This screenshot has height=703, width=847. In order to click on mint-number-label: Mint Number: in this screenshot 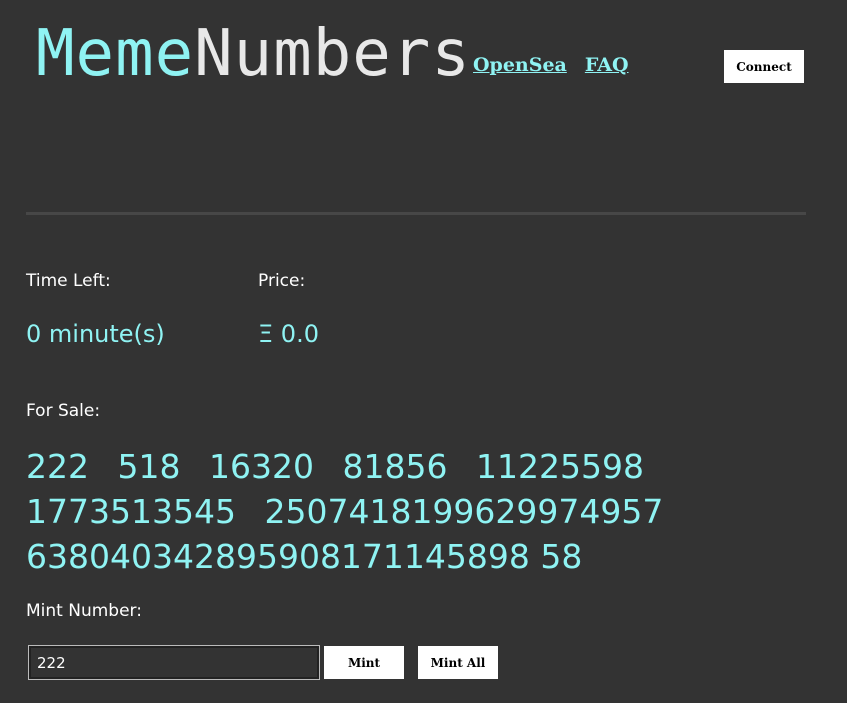, I will do `click(84, 611)`.